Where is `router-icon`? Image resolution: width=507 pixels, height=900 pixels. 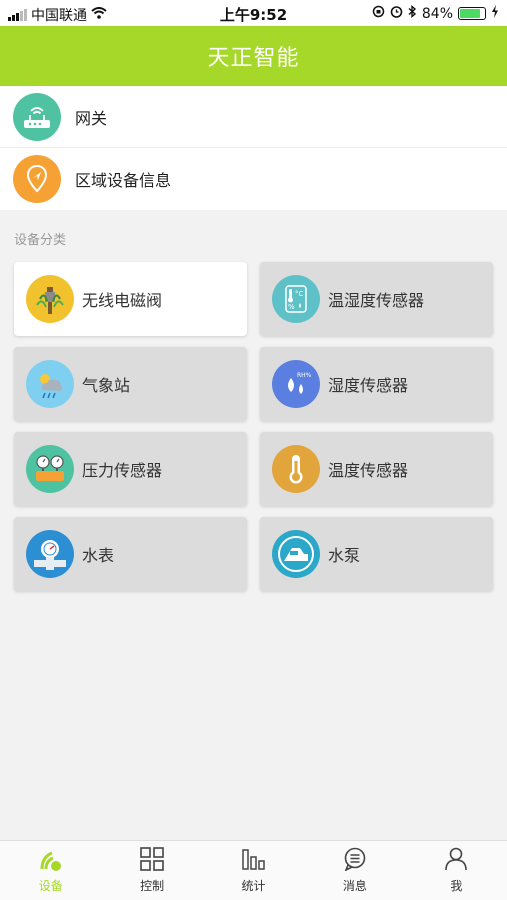 router-icon is located at coordinates (37, 116).